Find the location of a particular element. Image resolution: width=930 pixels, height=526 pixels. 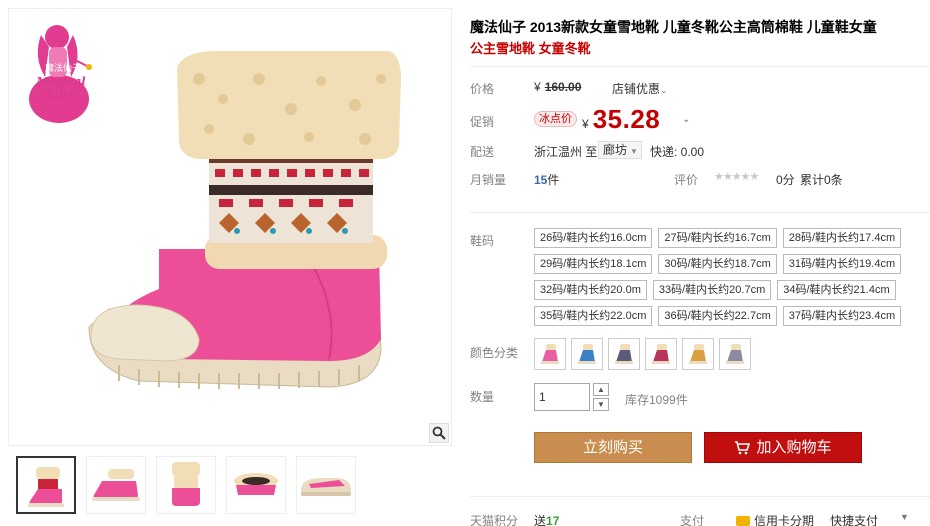

quantity-increase-button: ▲ is located at coordinates (601, 389).